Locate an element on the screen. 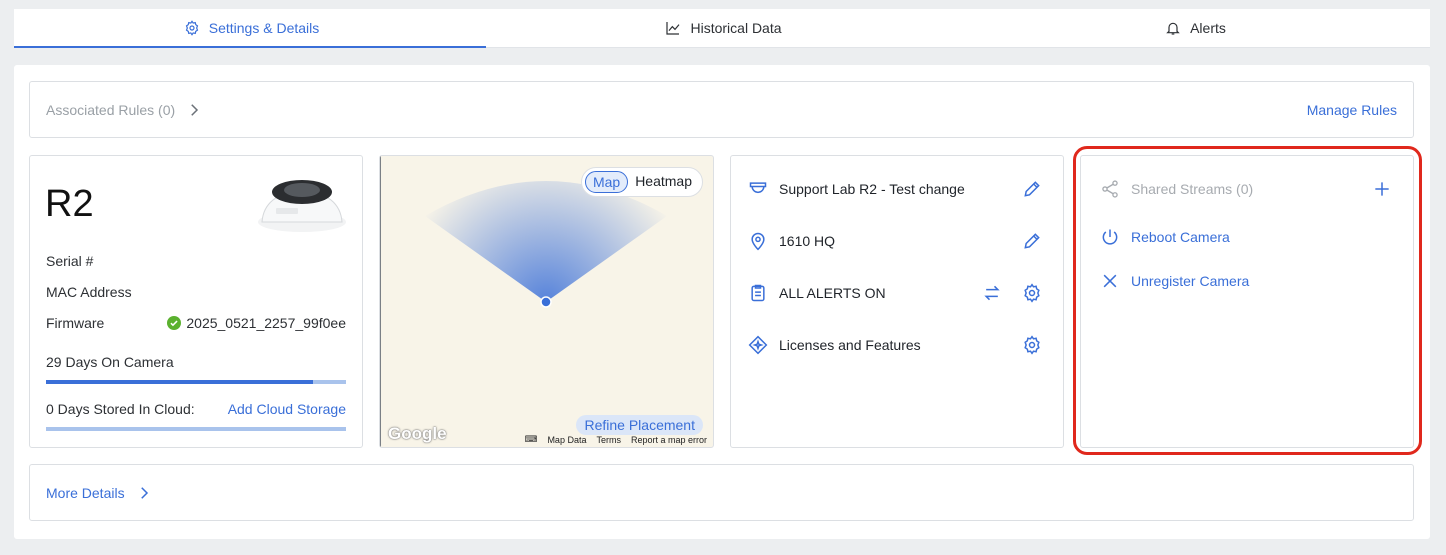 This screenshot has width=1446, height=555. clipboard-icon is located at coordinates (758, 293).